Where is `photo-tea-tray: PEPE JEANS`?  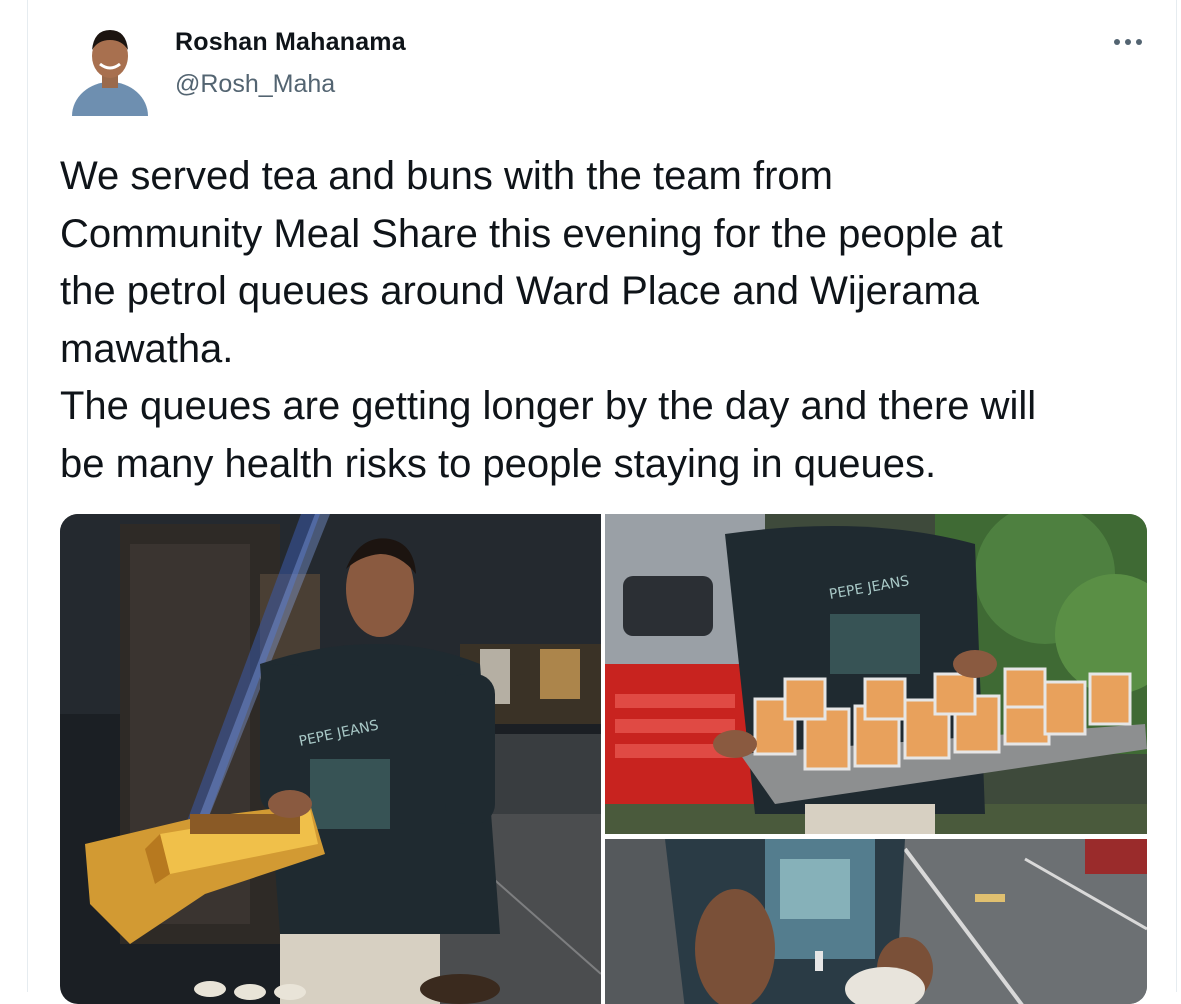 photo-tea-tray: PEPE JEANS is located at coordinates (876, 674).